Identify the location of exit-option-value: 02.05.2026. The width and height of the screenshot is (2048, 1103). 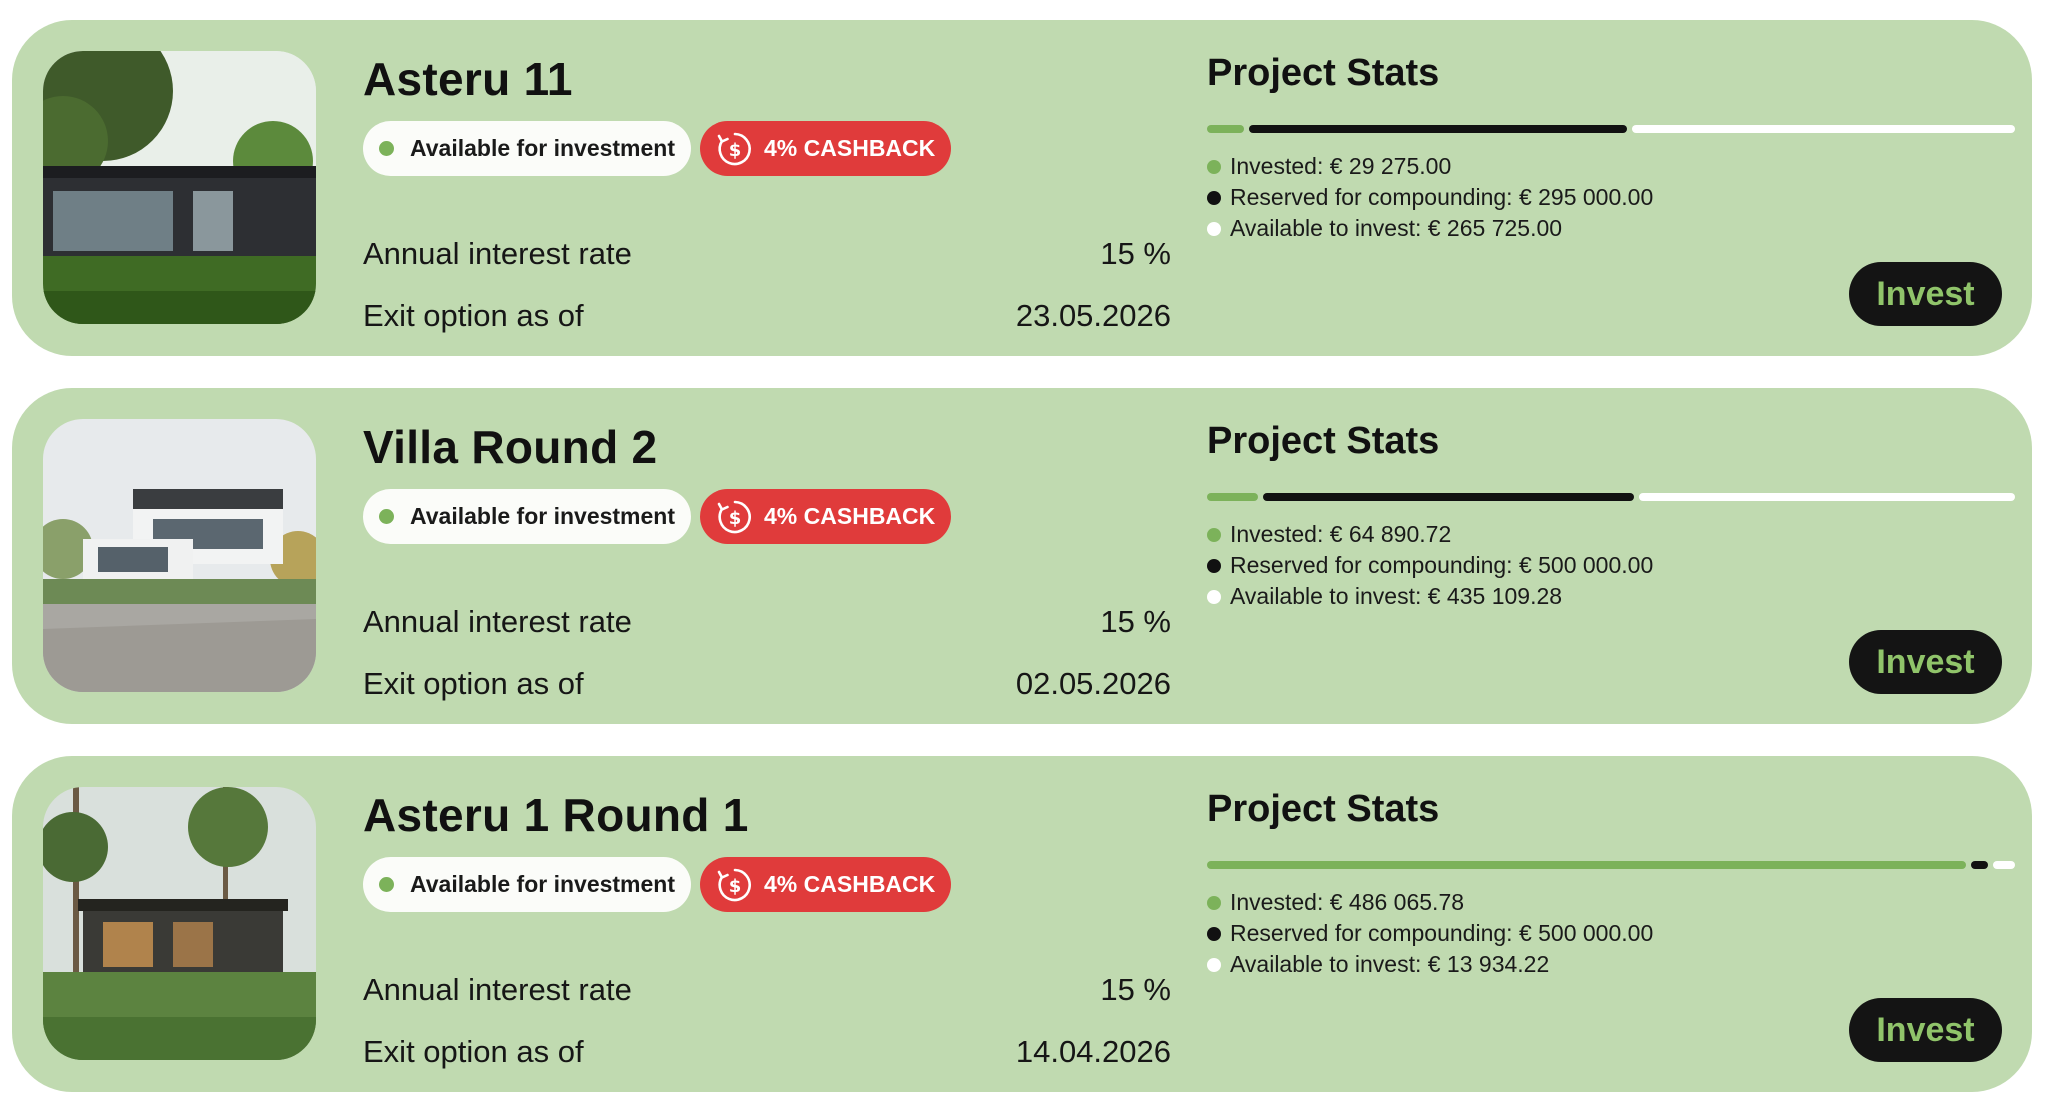
(1093, 683).